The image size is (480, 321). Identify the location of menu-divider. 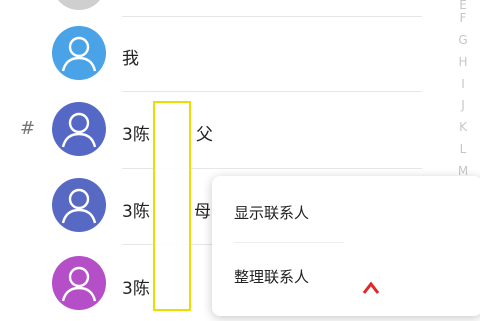
(289, 242).